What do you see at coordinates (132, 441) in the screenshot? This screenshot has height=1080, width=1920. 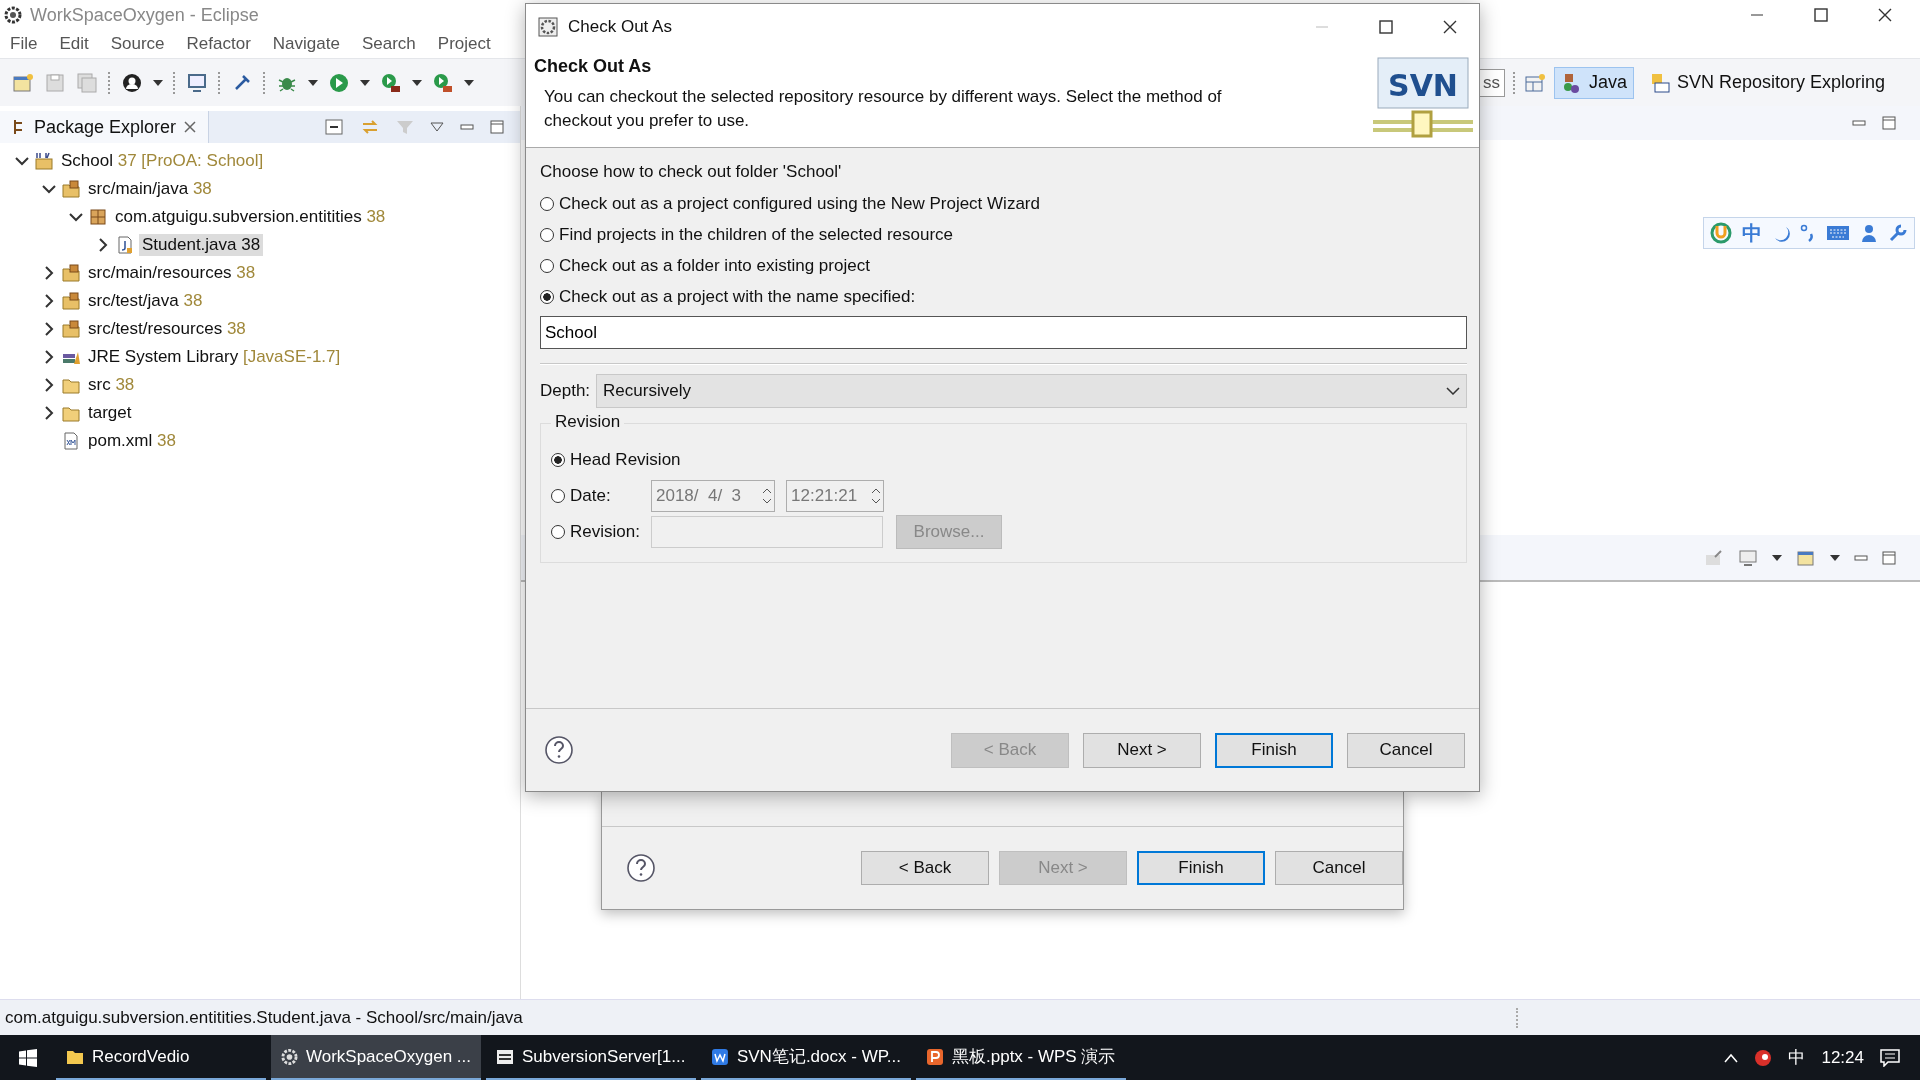 I see `tree-item: pom.xml 38` at bounding box center [132, 441].